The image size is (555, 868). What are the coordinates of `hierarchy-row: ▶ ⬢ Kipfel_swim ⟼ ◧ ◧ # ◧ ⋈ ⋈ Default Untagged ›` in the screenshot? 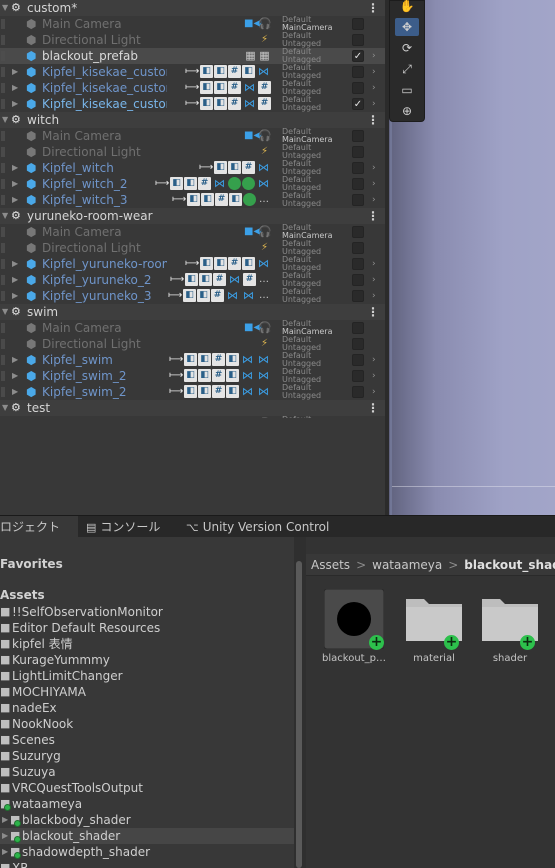 It's located at (192, 360).